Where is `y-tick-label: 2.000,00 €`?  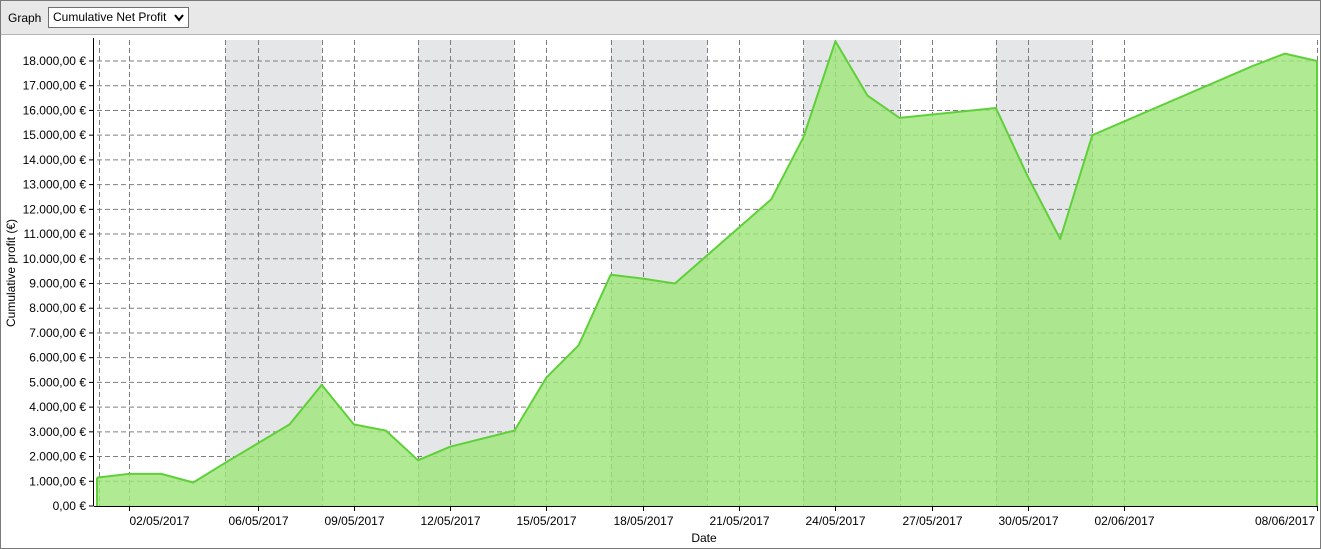 y-tick-label: 2.000,00 € is located at coordinates (57, 457).